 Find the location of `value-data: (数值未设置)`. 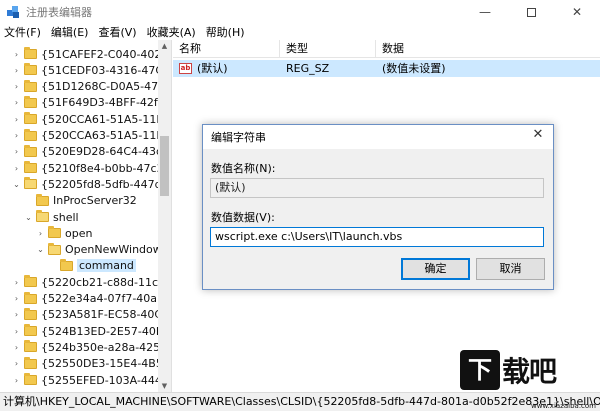

value-data: (数值未设置) is located at coordinates (414, 68).